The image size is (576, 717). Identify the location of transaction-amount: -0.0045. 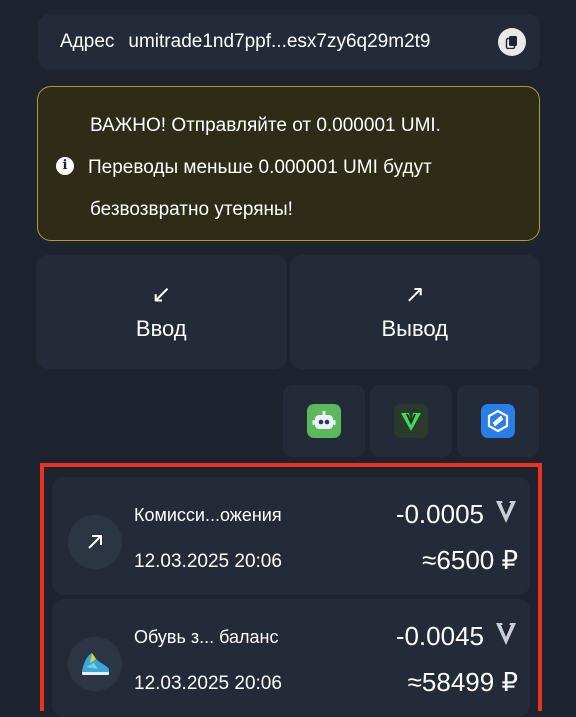
(439, 636).